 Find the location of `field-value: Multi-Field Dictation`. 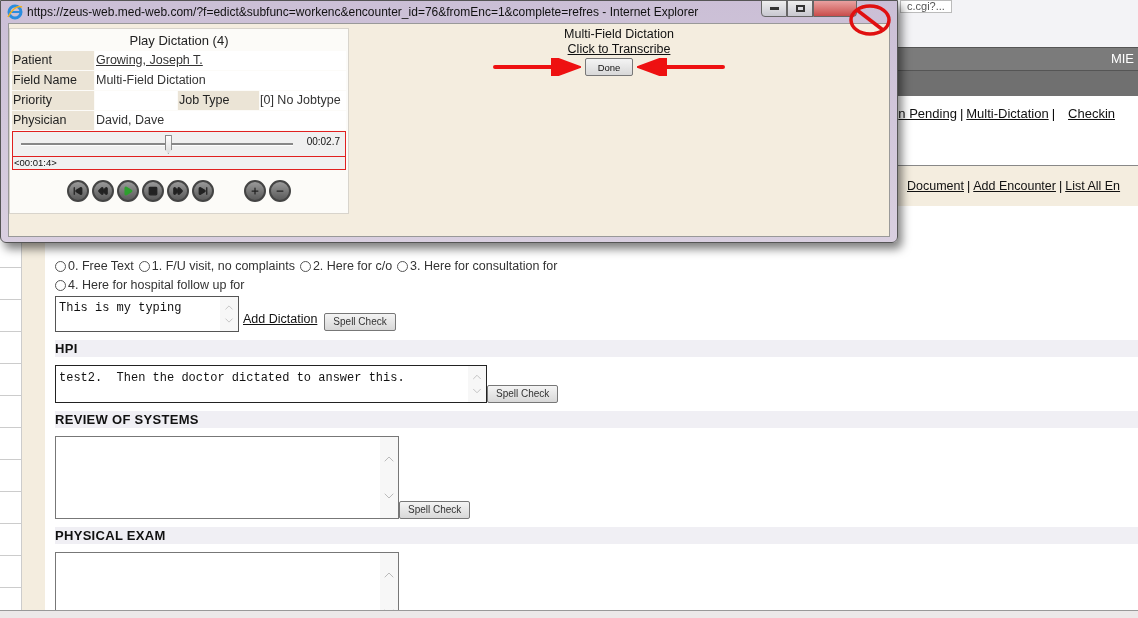

field-value: Multi-Field Dictation is located at coordinates (220, 80).